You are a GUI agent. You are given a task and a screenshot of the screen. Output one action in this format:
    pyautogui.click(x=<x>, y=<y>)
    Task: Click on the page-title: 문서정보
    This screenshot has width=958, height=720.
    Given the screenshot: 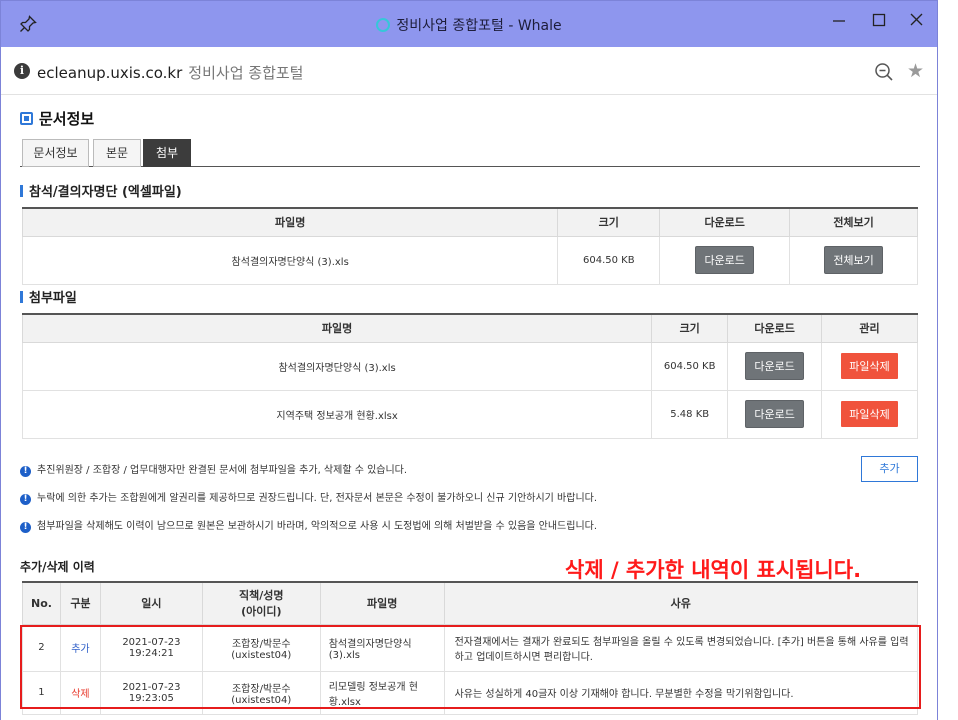 What is the action you would take?
    pyautogui.click(x=57, y=118)
    